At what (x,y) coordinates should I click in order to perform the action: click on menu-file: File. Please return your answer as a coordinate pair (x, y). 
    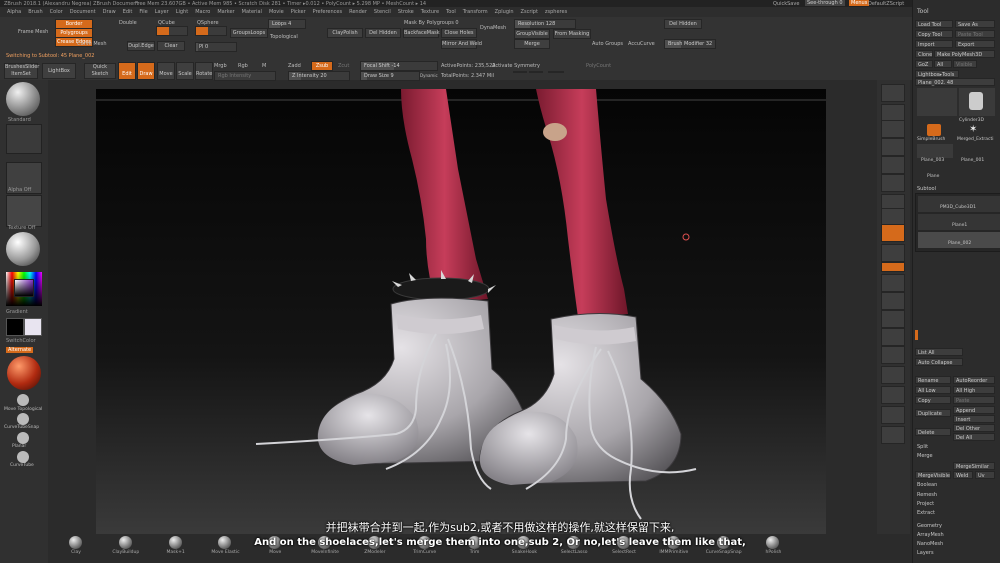
    Looking at the image, I should click on (143, 12).